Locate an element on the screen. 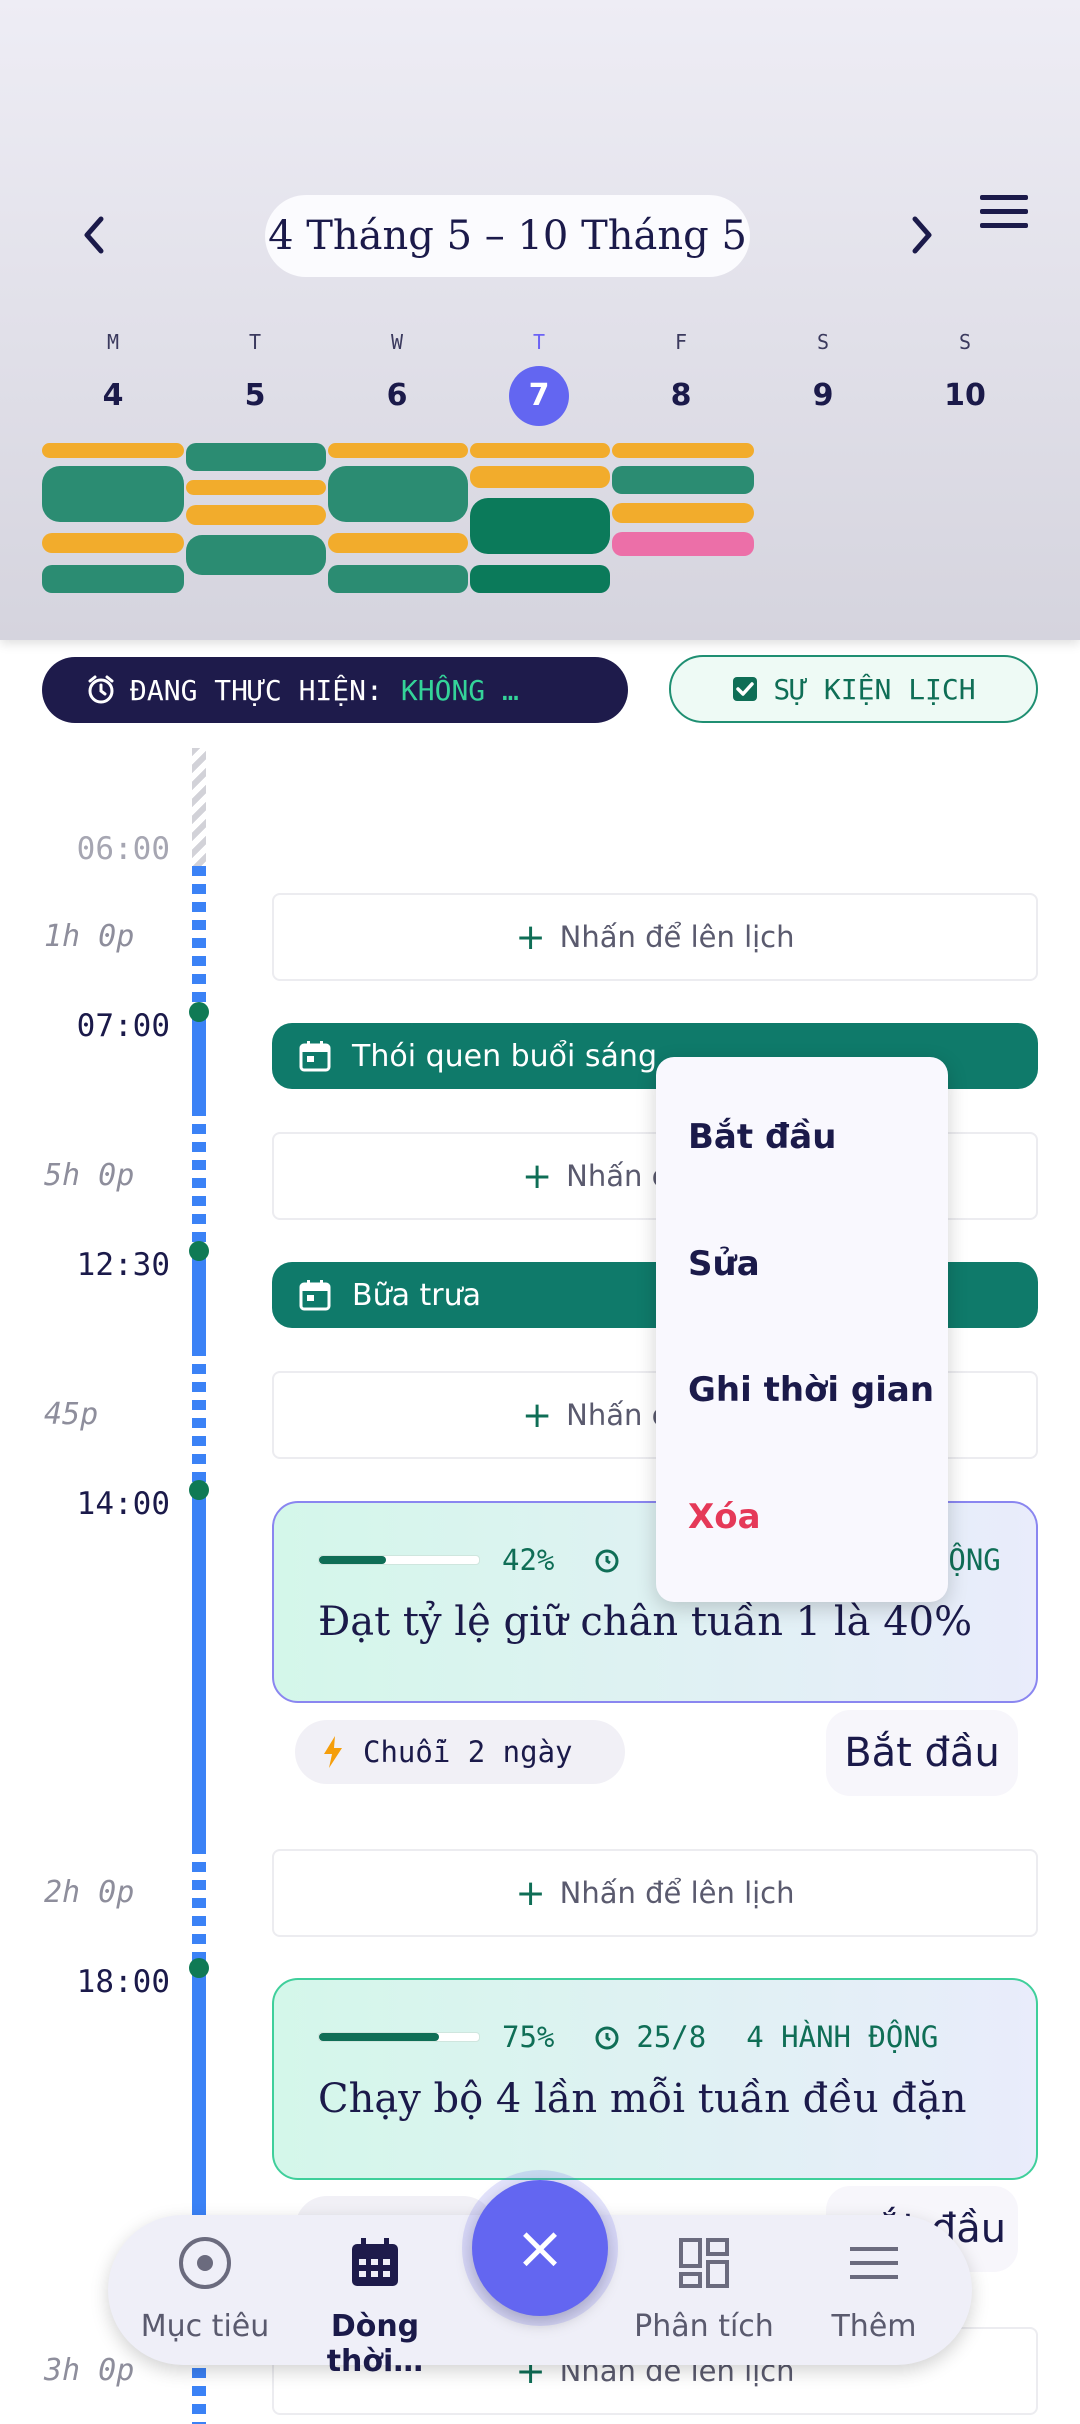  chevron-right-icon is located at coordinates (922, 235).